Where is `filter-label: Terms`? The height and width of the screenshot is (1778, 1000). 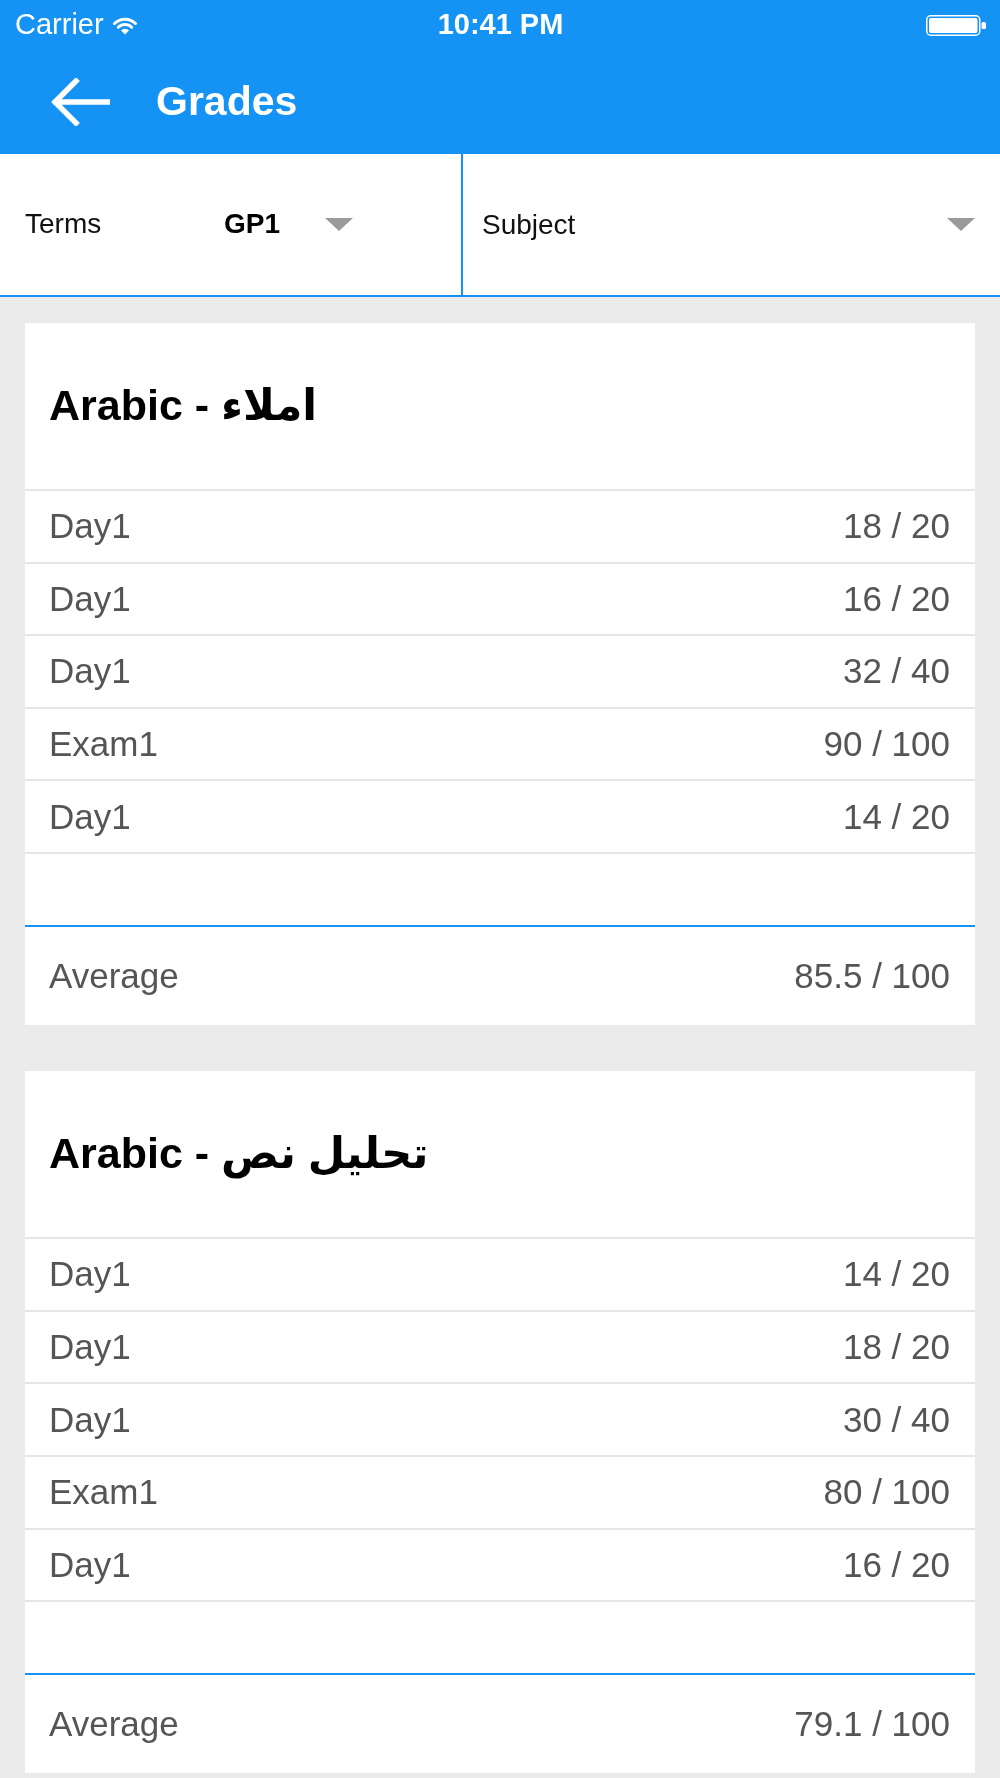 filter-label: Terms is located at coordinates (64, 224).